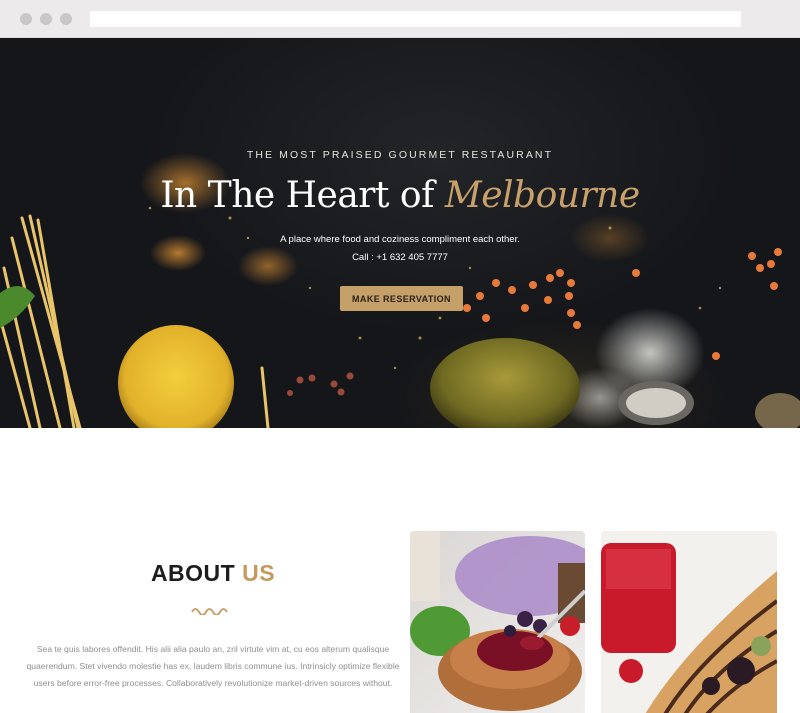  What do you see at coordinates (66, 19) in the screenshot?
I see `window-maximize-dot` at bounding box center [66, 19].